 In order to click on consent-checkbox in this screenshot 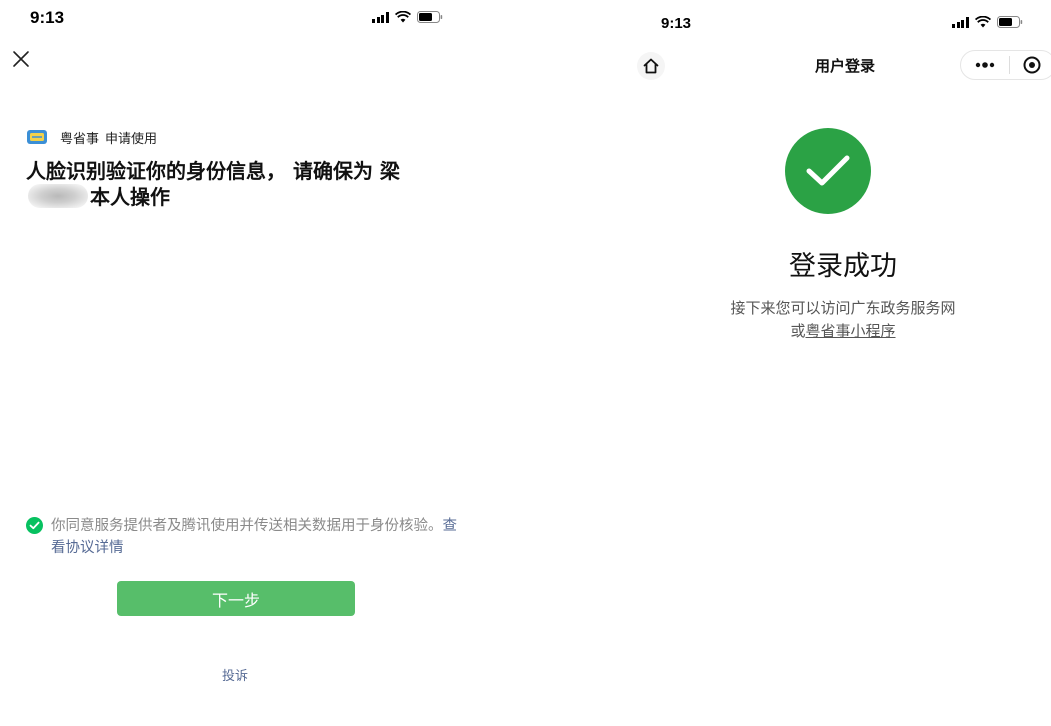, I will do `click(34, 525)`.